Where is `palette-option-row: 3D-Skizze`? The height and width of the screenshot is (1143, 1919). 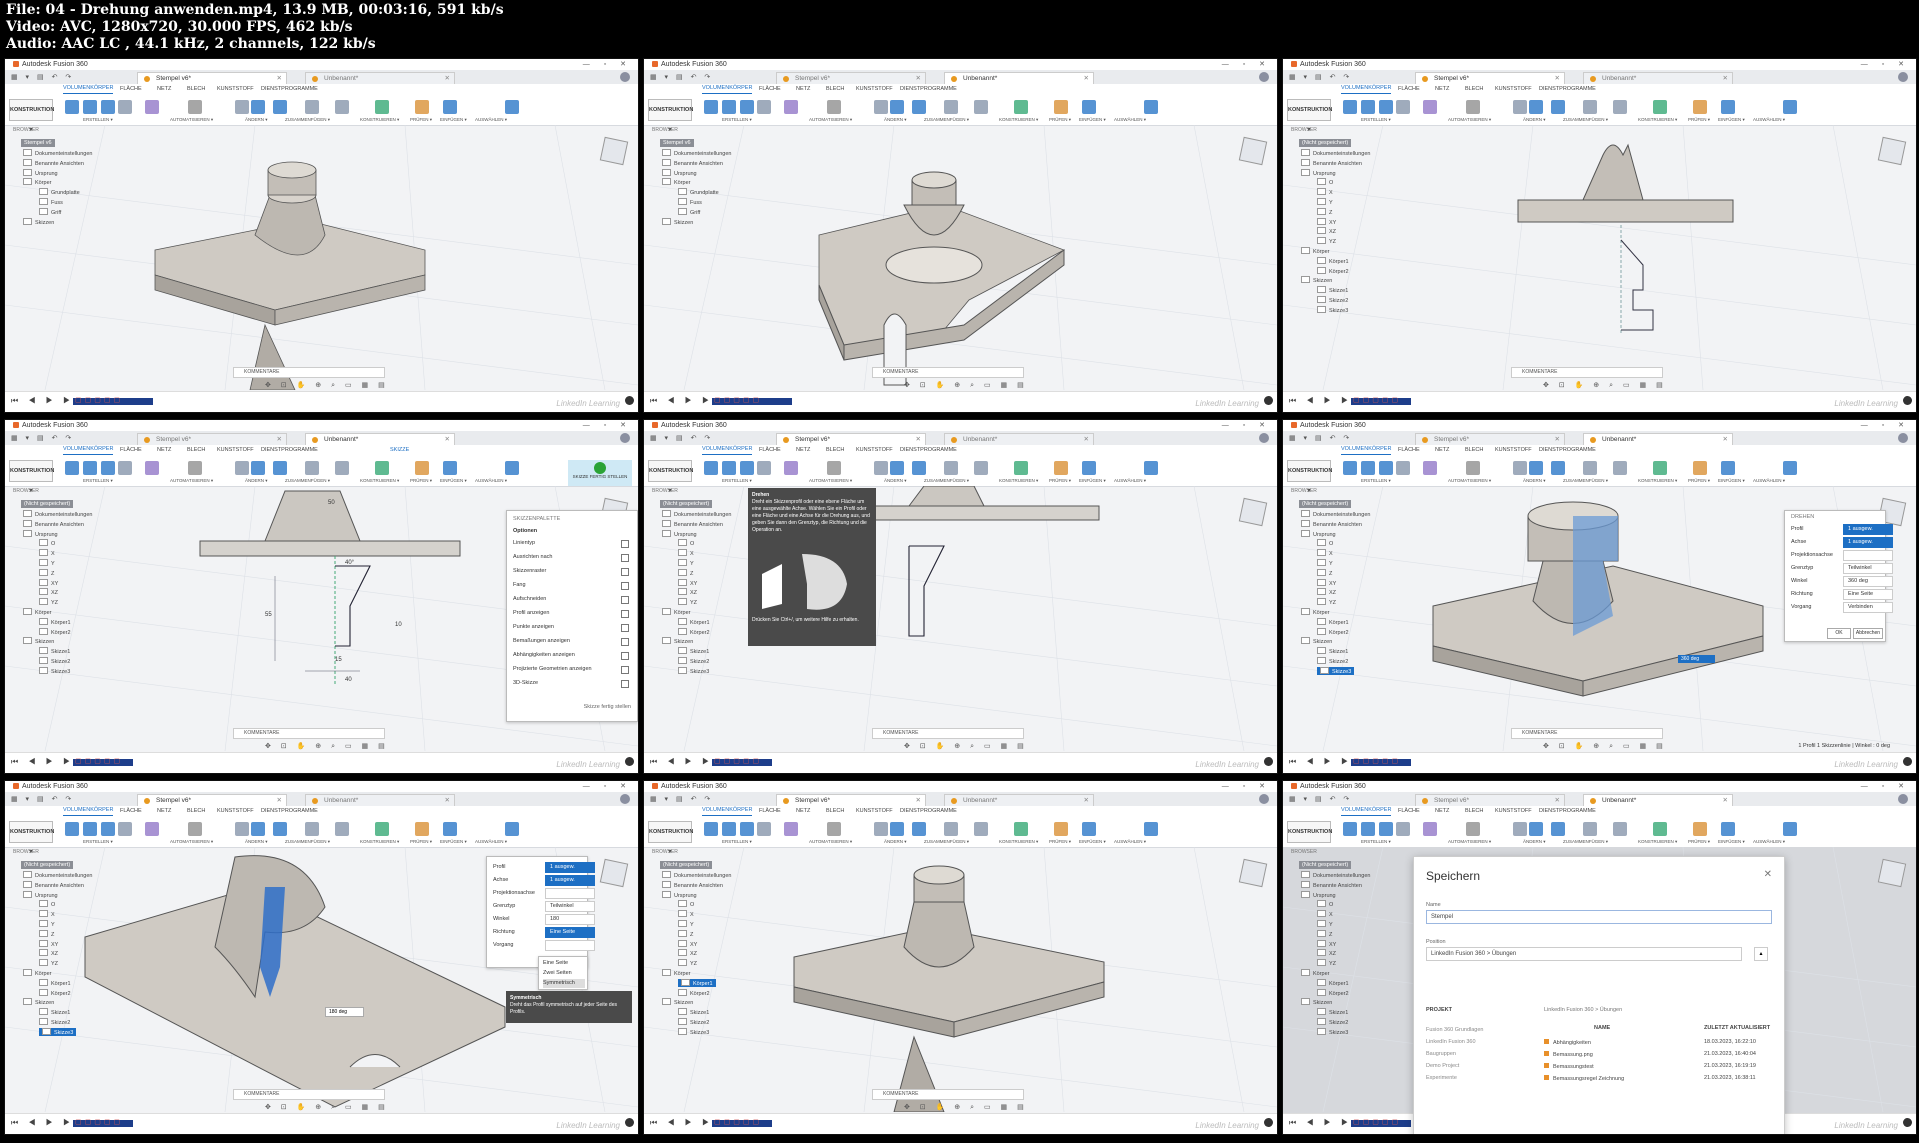 palette-option-row: 3D-Skizze is located at coordinates (572, 683).